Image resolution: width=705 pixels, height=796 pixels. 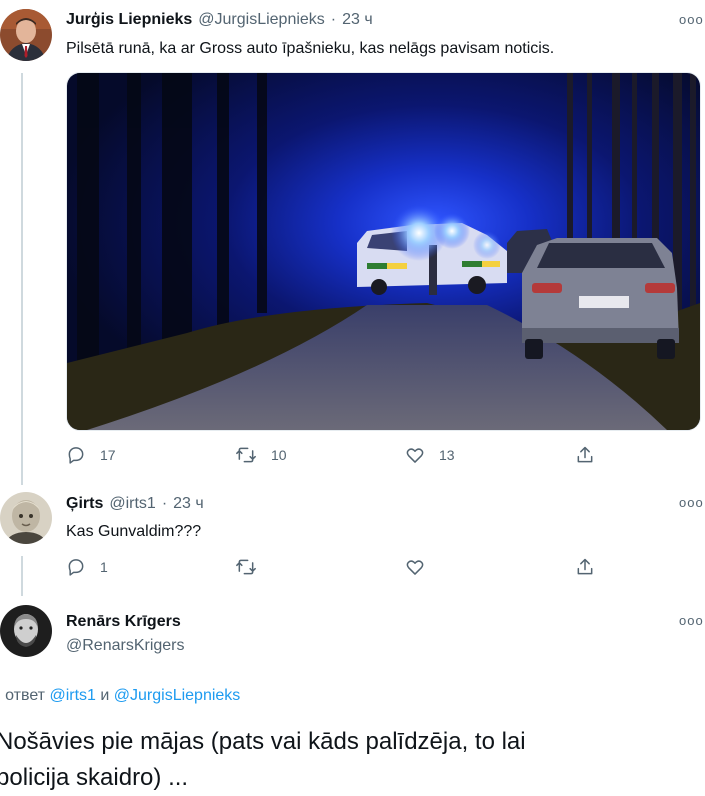 What do you see at coordinates (125, 646) in the screenshot?
I see `author-handle: @RenarsKrigers` at bounding box center [125, 646].